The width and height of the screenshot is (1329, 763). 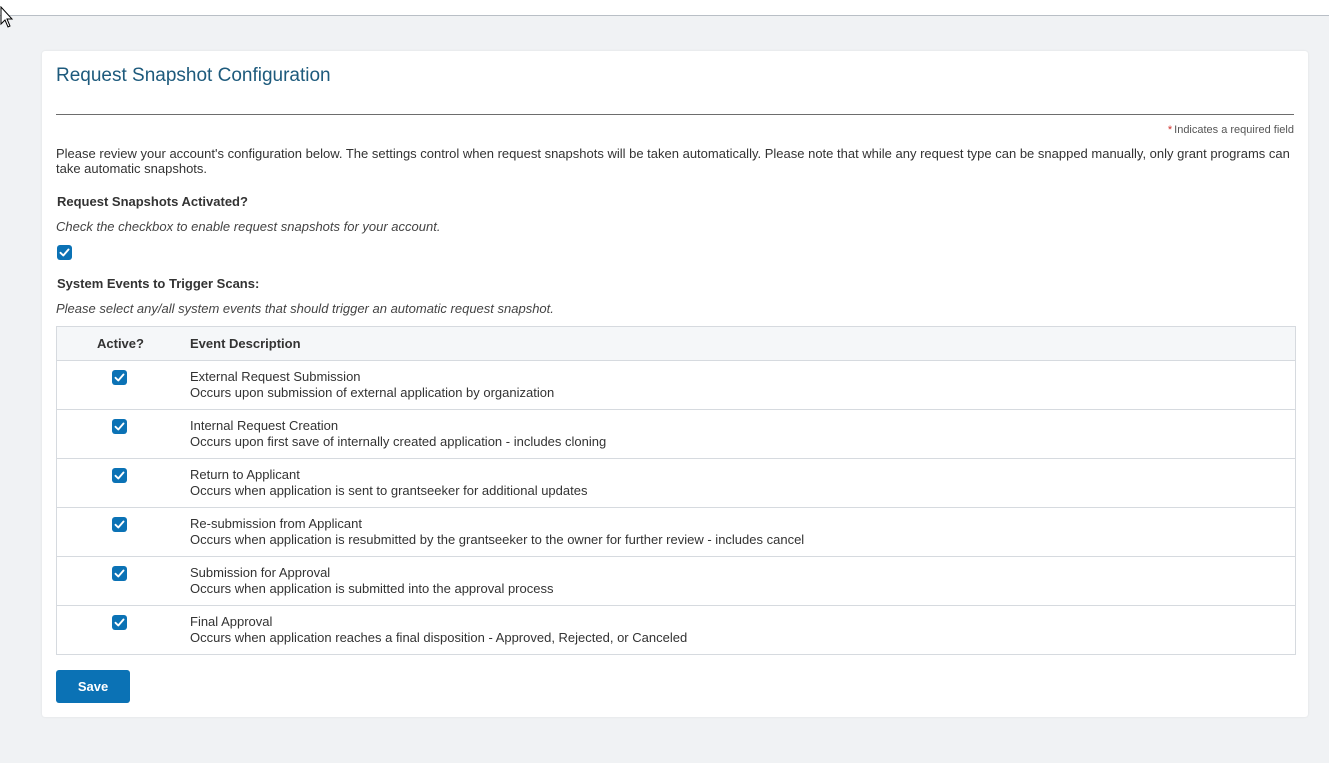 What do you see at coordinates (276, 523) in the screenshot?
I see `event-name: Re-submission from Applicant` at bounding box center [276, 523].